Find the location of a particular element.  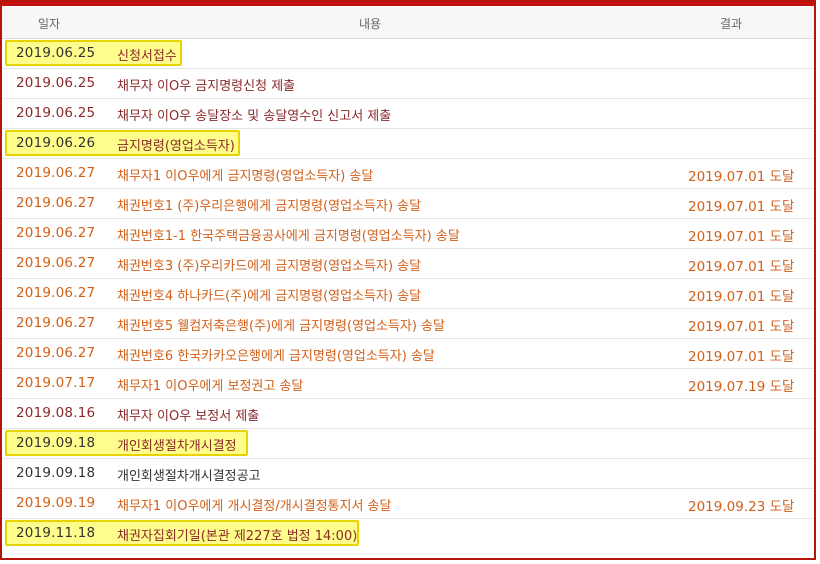

header-result: 결과 is located at coordinates (731, 24).